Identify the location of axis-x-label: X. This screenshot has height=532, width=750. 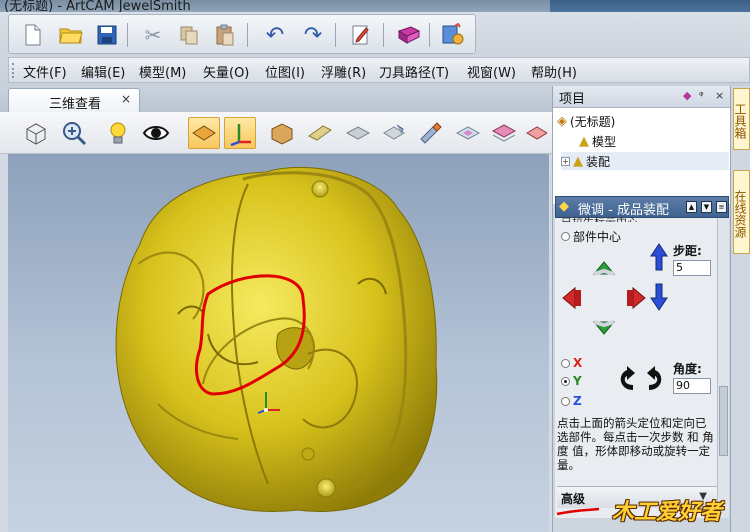
(578, 363).